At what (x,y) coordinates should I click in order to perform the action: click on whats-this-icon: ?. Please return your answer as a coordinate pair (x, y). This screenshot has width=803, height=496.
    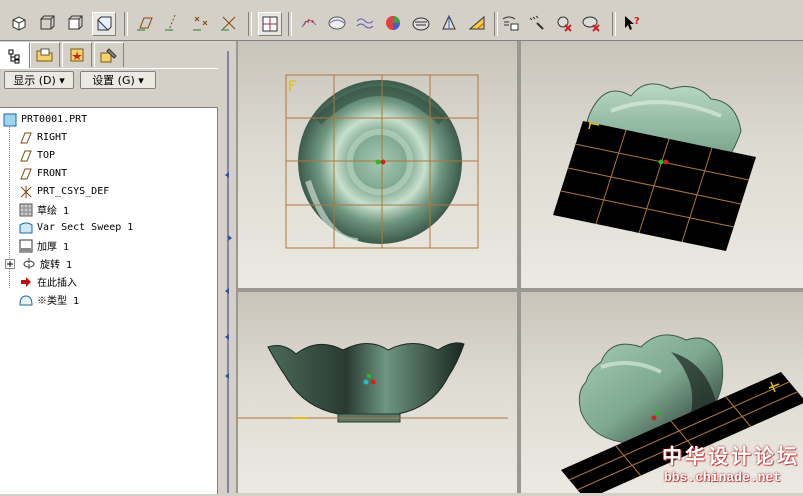
    Looking at the image, I should click on (631, 23).